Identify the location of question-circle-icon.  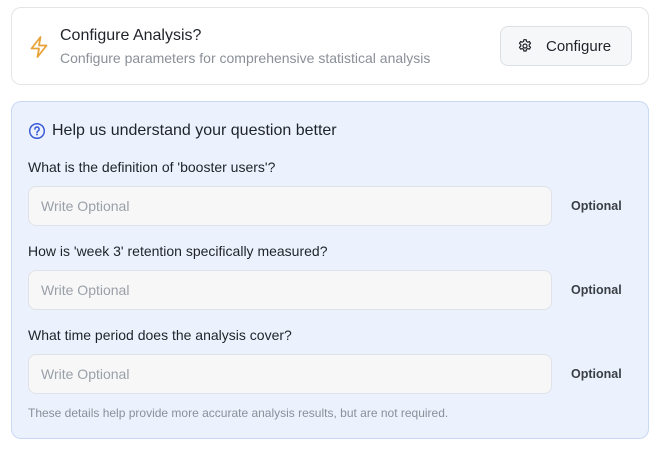
(37, 131).